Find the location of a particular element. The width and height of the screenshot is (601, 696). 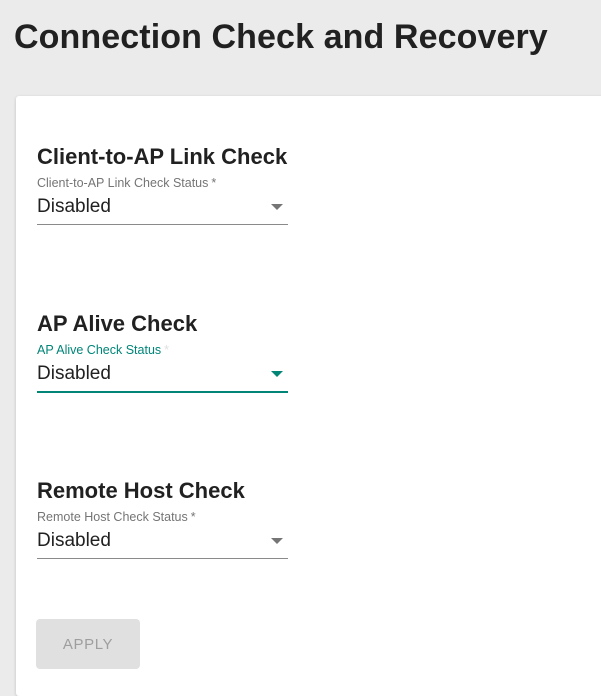

field-label-text: Client-to-AP Link Check Status is located at coordinates (123, 183).